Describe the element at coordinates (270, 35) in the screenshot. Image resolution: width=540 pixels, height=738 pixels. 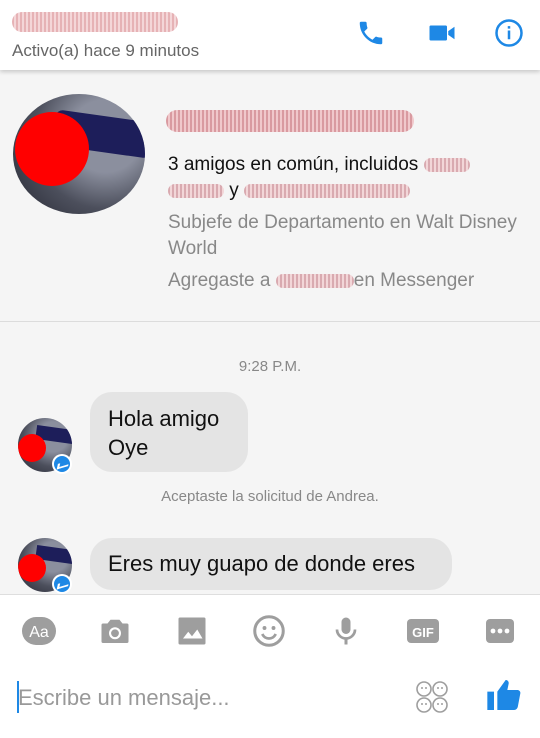
I see `conversation-header: Activo(a) hace 9 minutos` at that location.